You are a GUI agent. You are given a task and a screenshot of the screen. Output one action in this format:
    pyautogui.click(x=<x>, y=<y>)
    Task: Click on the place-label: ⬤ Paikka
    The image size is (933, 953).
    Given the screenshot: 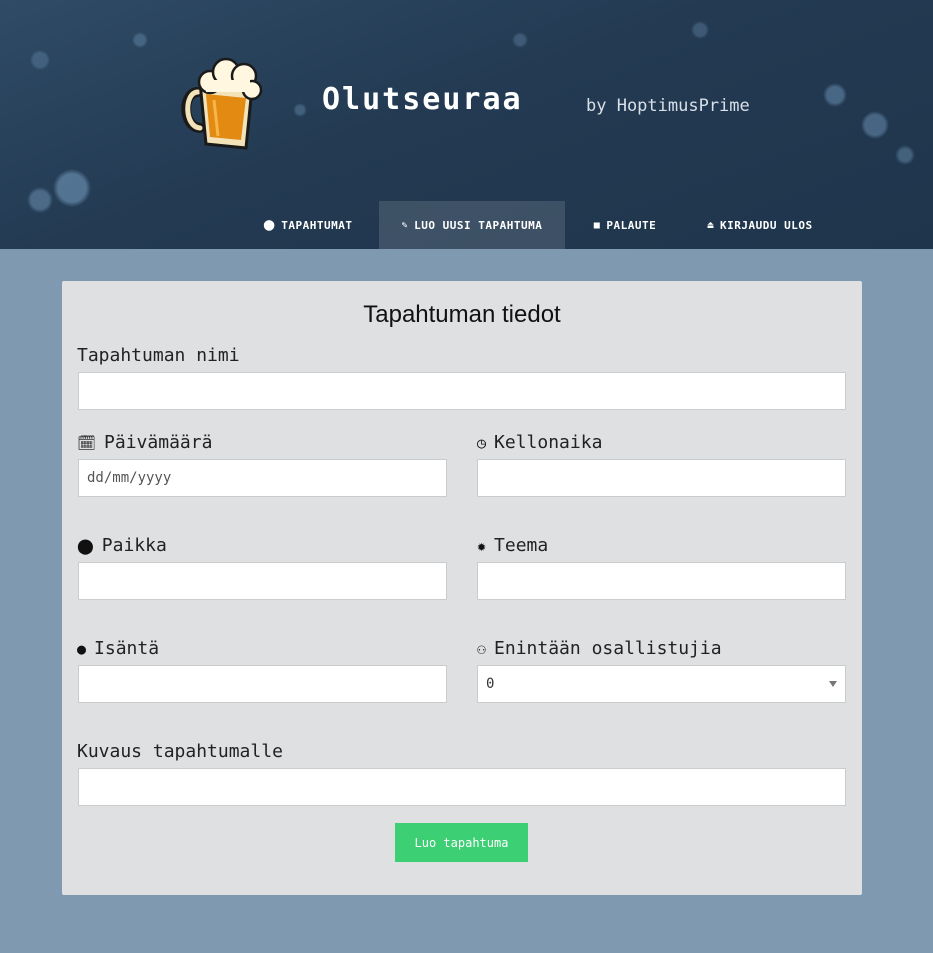 What is the action you would take?
    pyautogui.click(x=122, y=545)
    